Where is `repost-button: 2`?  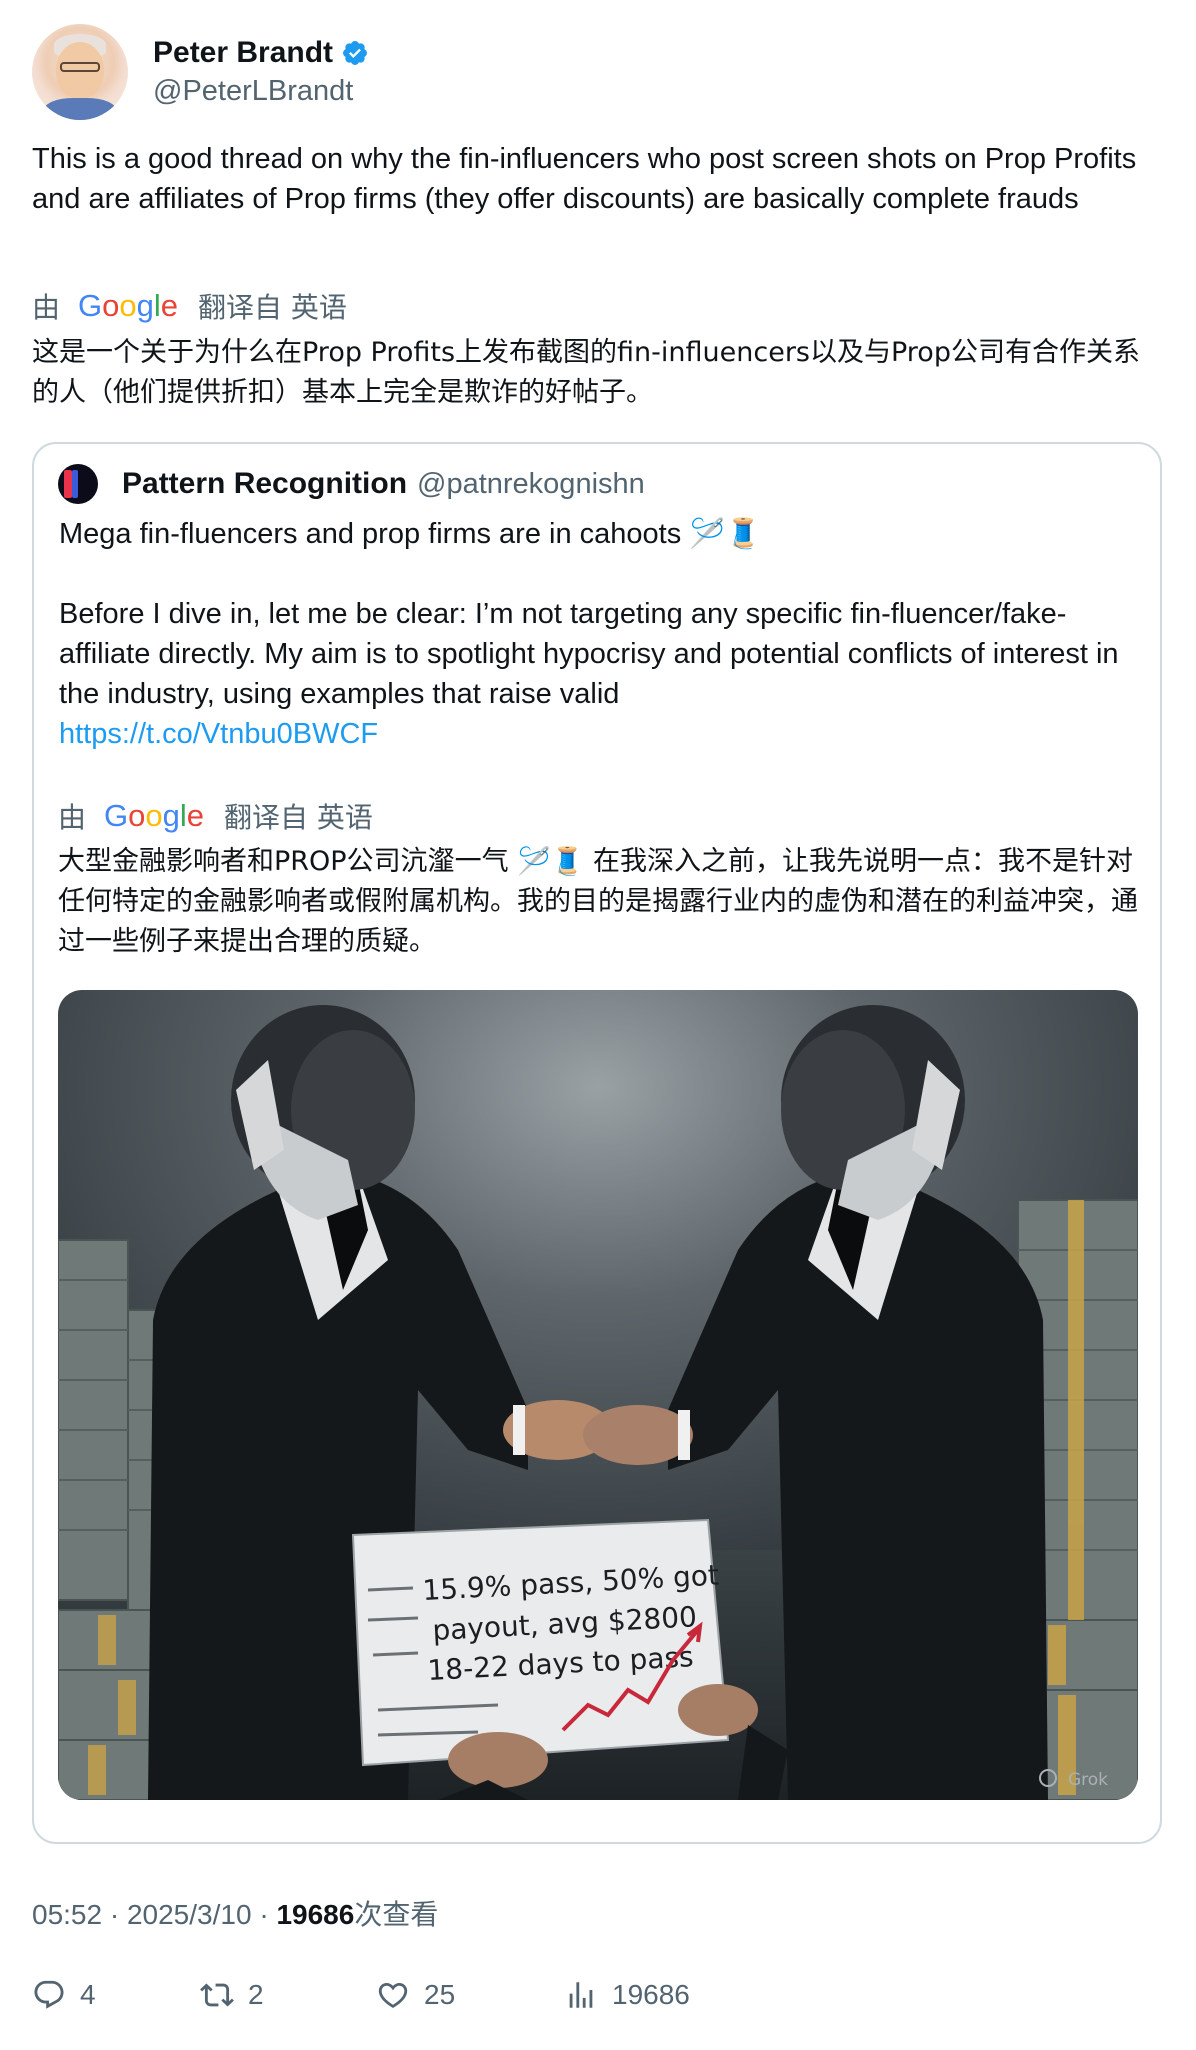
repost-button: 2 is located at coordinates (232, 1995).